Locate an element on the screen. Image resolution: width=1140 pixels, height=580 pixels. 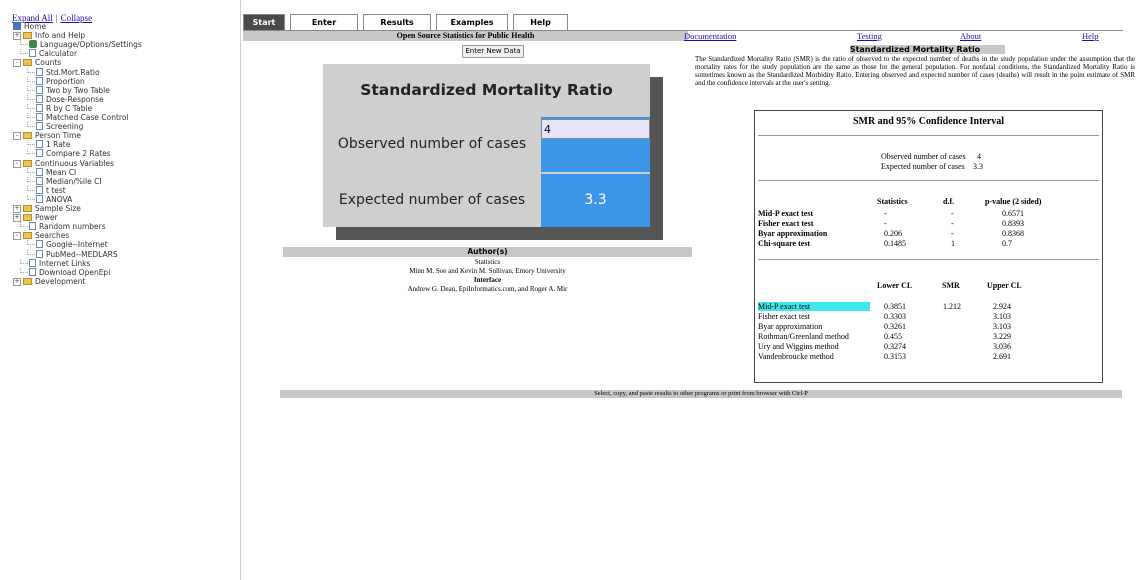
statistics-label: Statistics is located at coordinates (487, 262).